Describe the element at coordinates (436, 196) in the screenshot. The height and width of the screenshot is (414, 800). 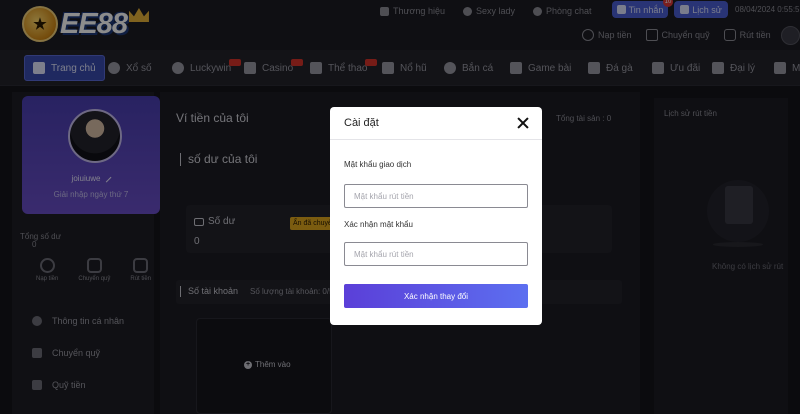
I see `password-input` at that location.